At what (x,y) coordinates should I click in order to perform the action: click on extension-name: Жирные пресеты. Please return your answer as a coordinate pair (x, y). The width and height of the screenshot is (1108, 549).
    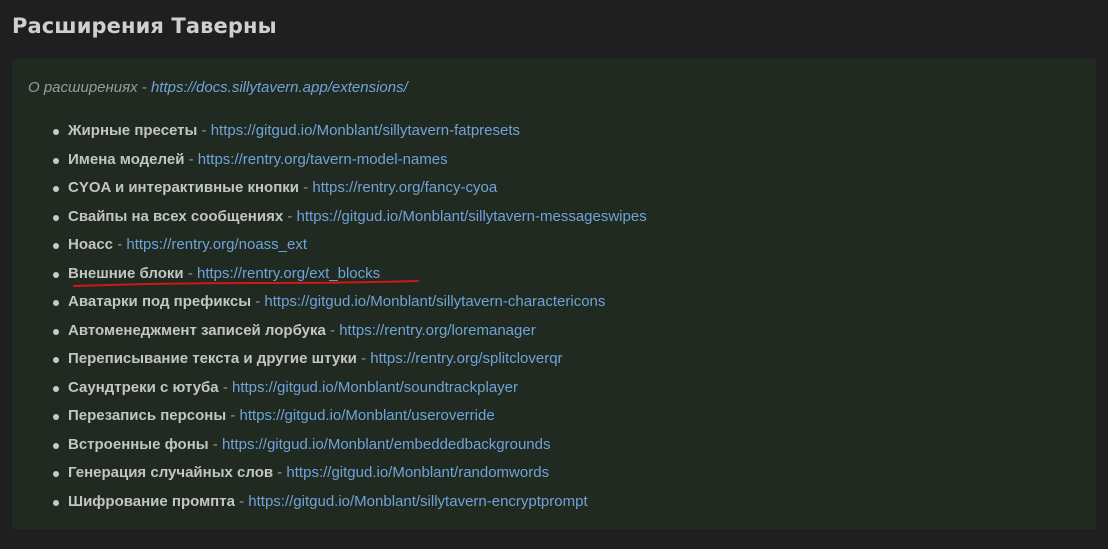
    Looking at the image, I should click on (133, 130).